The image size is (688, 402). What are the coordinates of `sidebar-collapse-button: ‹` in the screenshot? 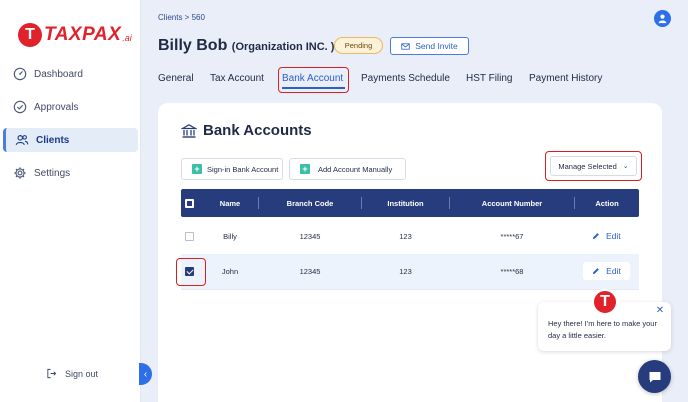 It's located at (145, 374).